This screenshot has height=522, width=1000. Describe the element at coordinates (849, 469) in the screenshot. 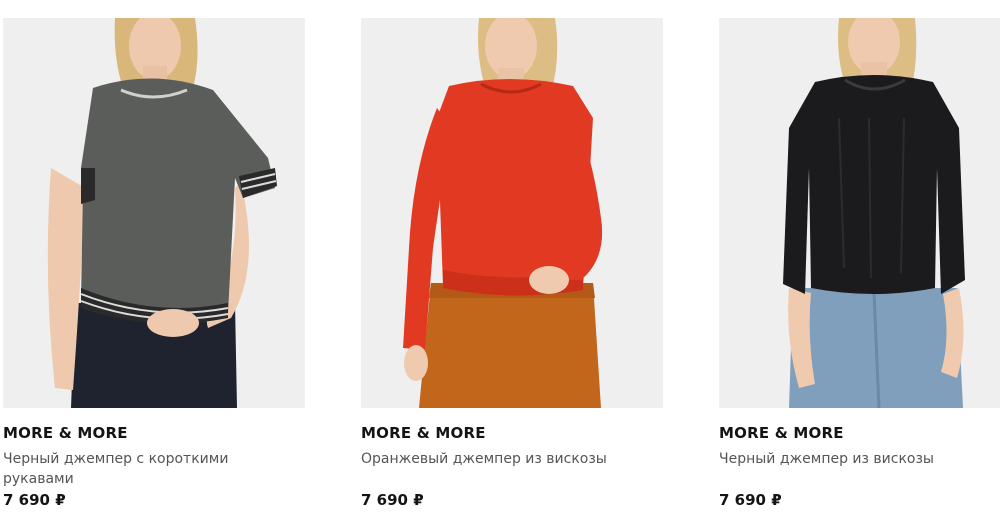

I see `product-title: Черный джемпер из вискозы` at that location.